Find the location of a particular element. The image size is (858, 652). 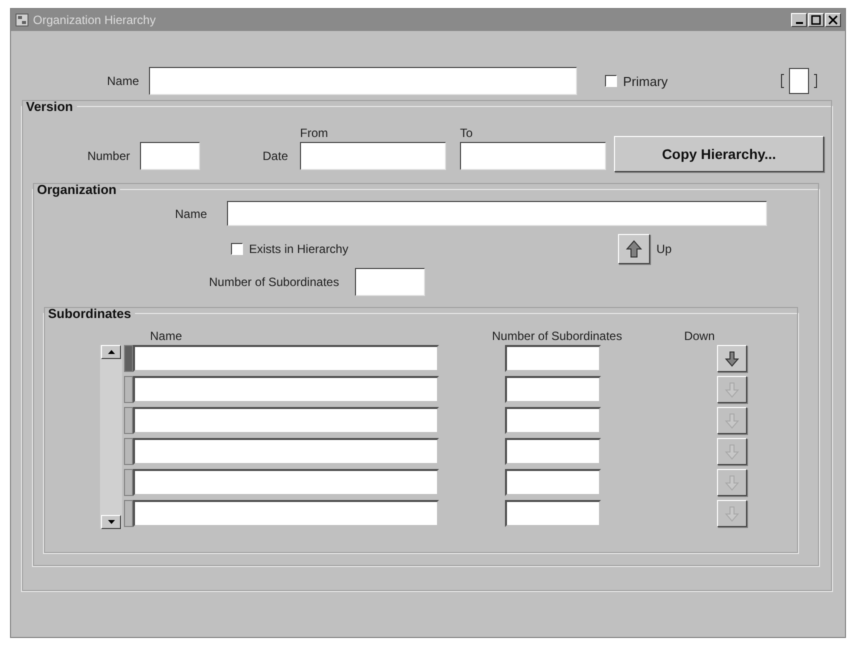

name-field is located at coordinates (363, 81).